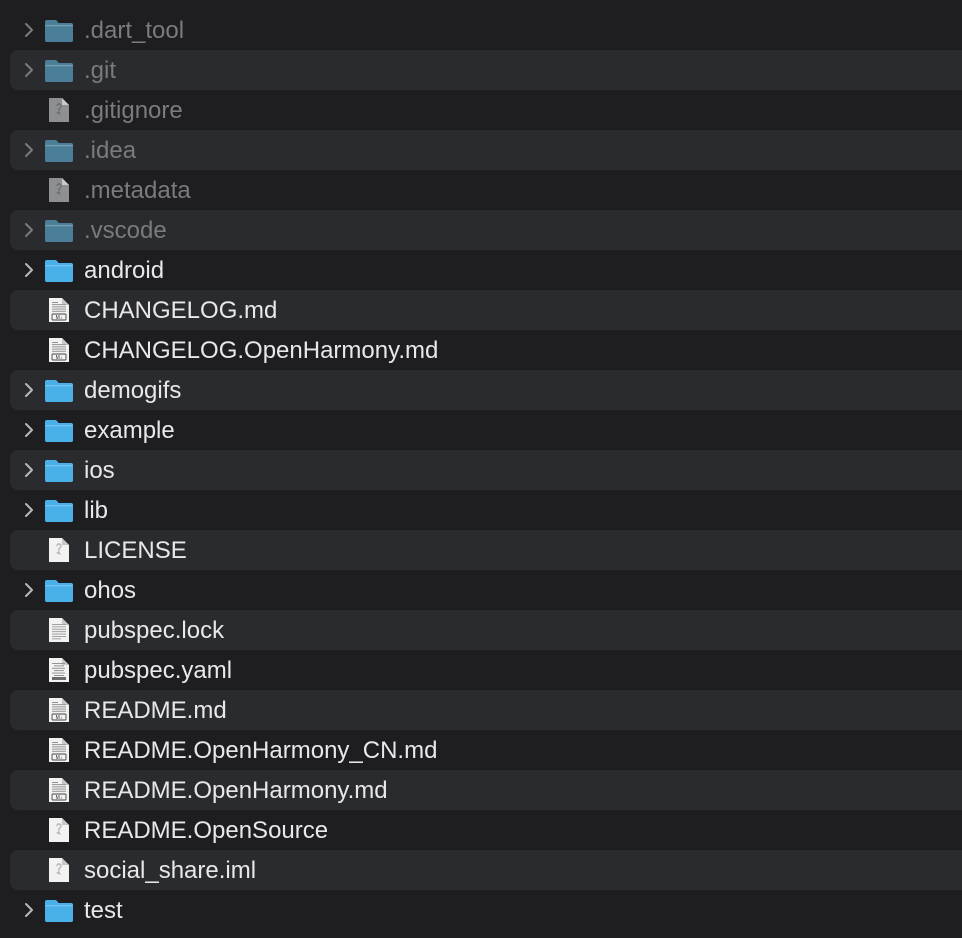 The image size is (962, 938). Describe the element at coordinates (110, 150) in the screenshot. I see `file-name: .idea` at that location.